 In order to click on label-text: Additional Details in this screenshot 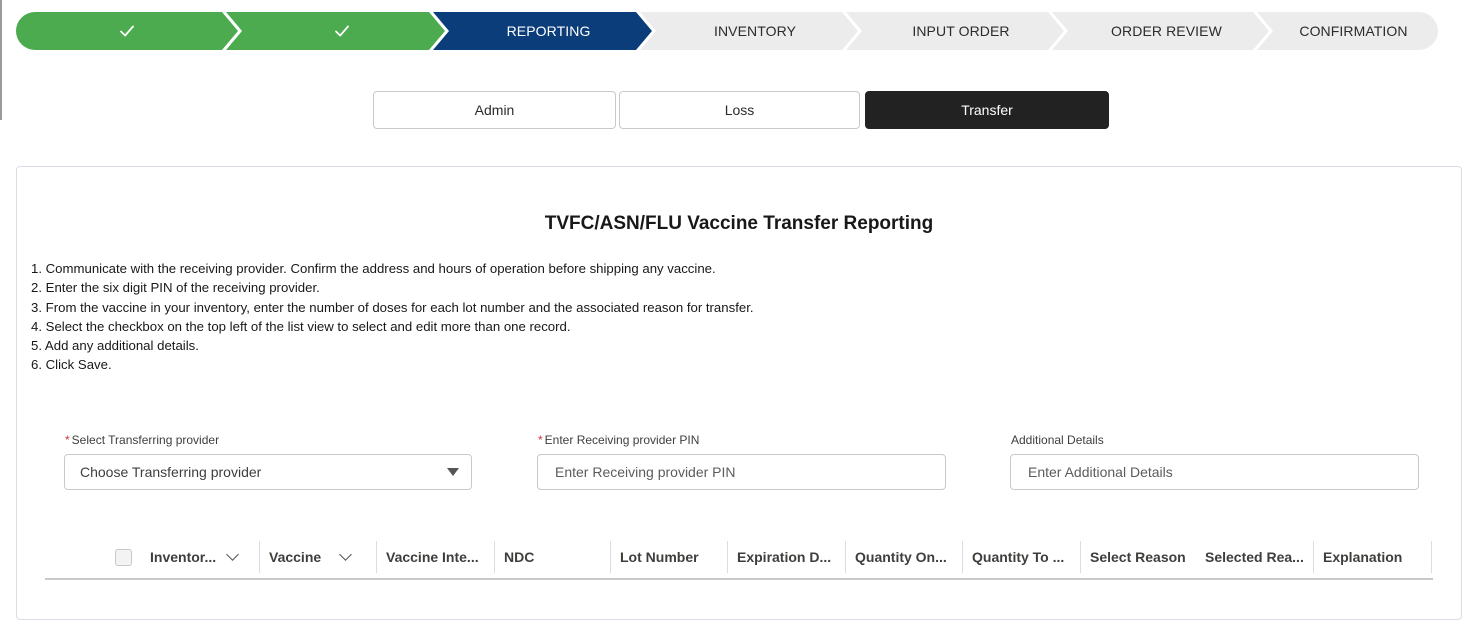, I will do `click(1057, 440)`.